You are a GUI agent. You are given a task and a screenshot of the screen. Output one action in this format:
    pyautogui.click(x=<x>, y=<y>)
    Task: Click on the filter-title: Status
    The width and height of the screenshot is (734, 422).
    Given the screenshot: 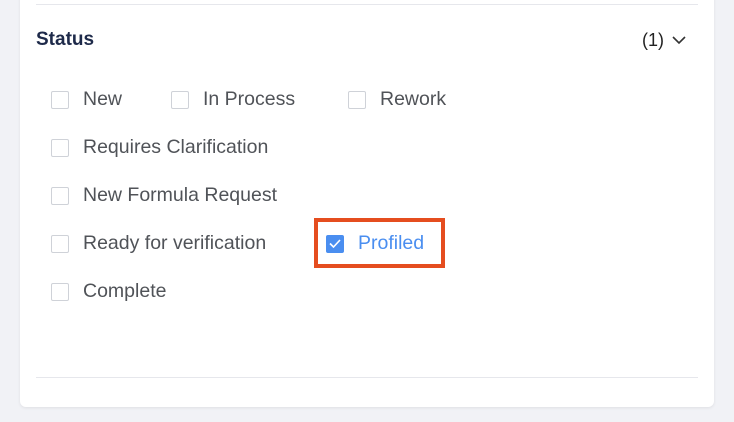 What is the action you would take?
    pyautogui.click(x=65, y=39)
    